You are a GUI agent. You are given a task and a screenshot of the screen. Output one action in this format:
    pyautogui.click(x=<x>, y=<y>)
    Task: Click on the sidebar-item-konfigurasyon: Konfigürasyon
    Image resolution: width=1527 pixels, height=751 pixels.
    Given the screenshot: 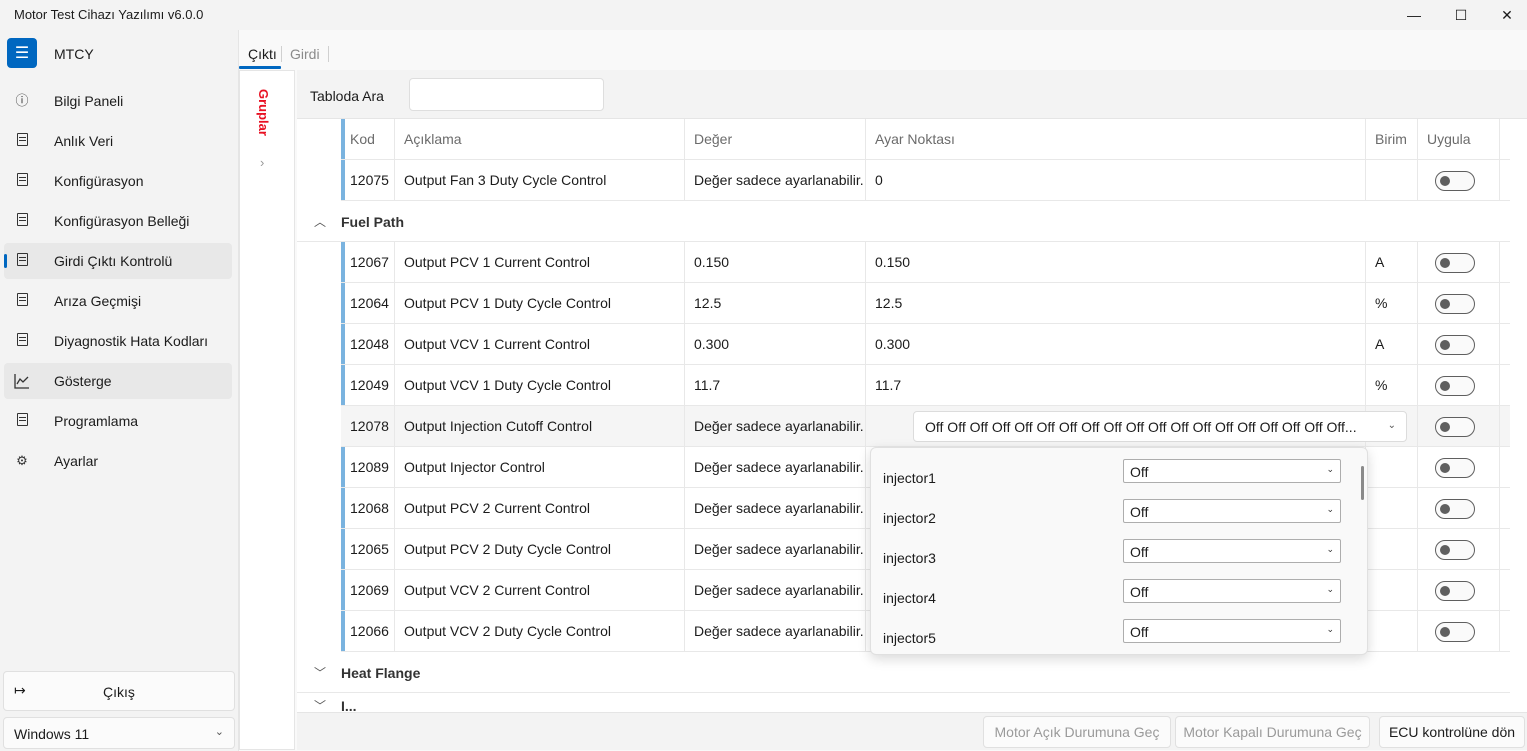 What is the action you would take?
    pyautogui.click(x=118, y=181)
    